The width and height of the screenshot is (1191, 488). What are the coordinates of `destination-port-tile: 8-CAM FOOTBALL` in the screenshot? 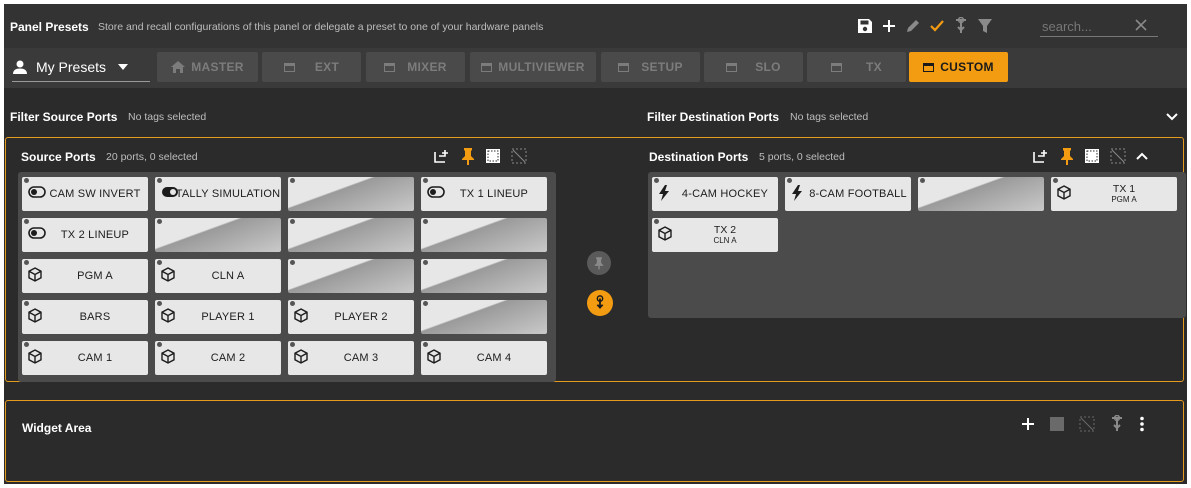 It's located at (848, 194).